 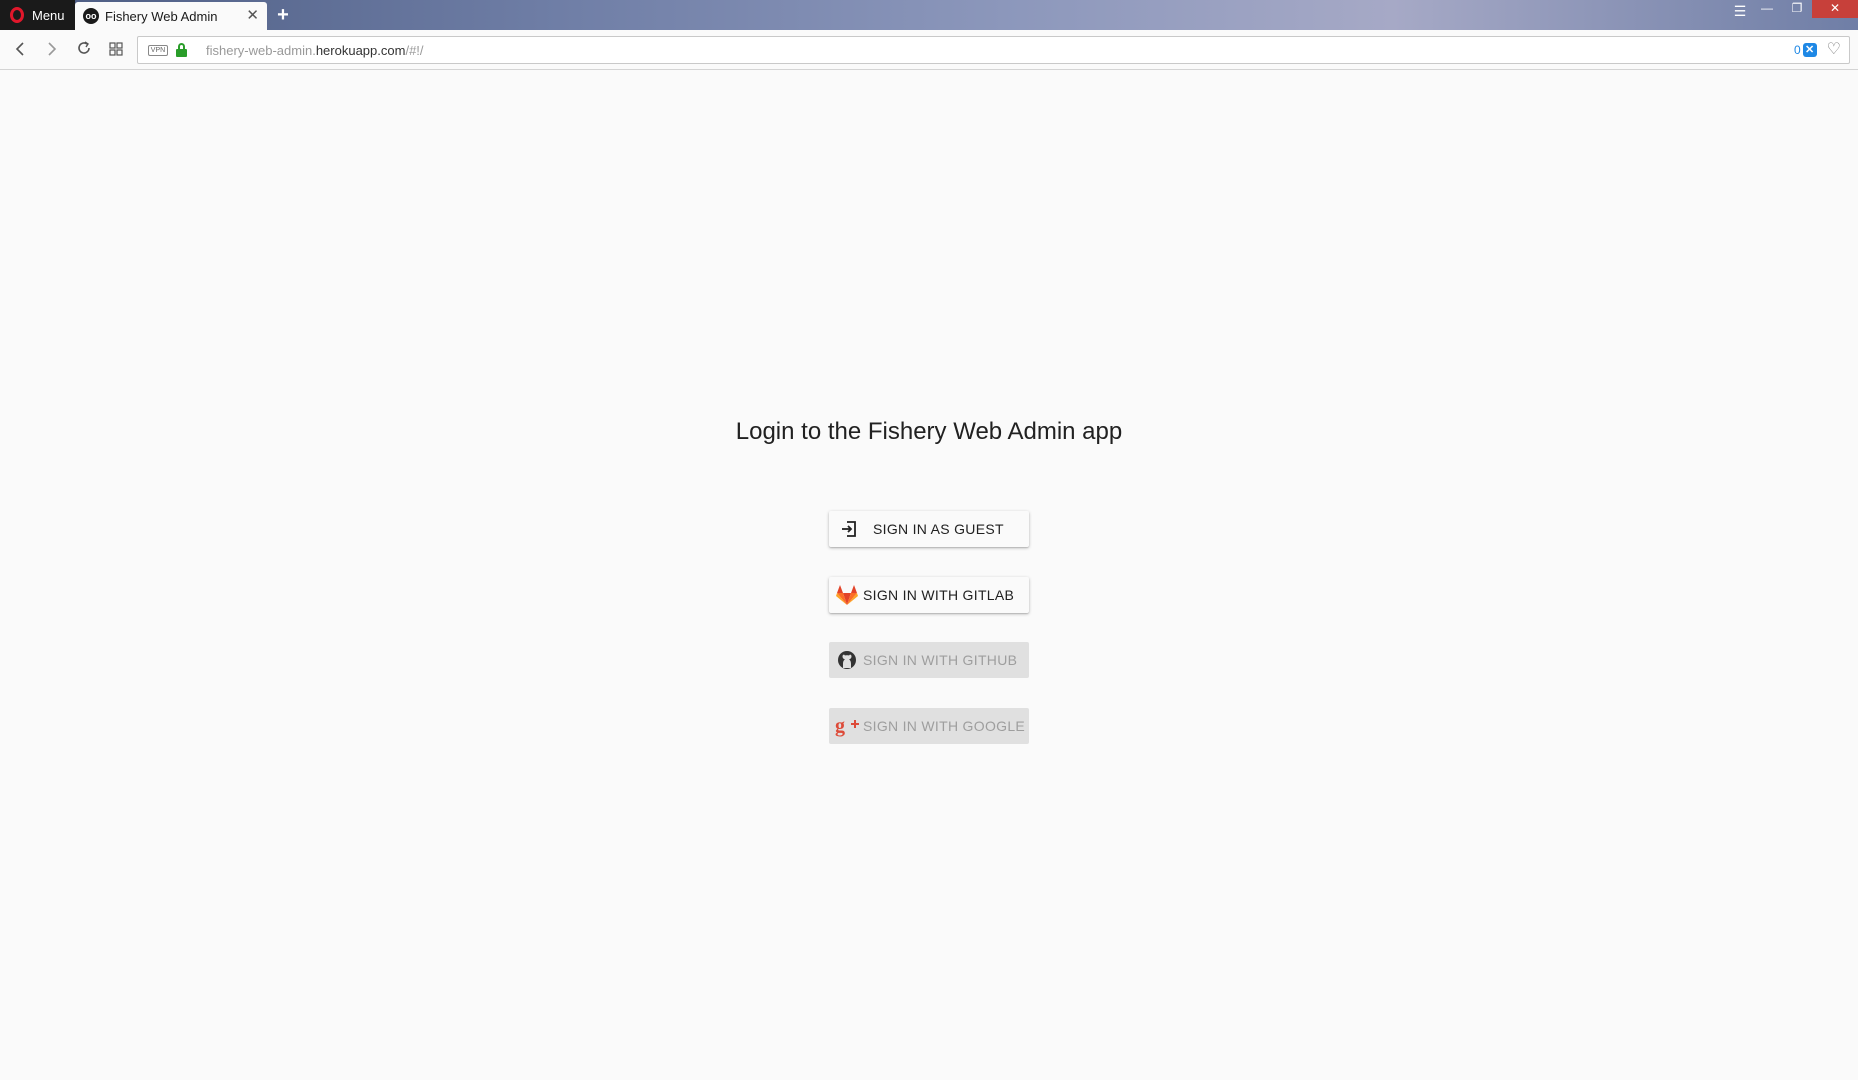 What do you see at coordinates (84, 50) in the screenshot?
I see `reload-icon` at bounding box center [84, 50].